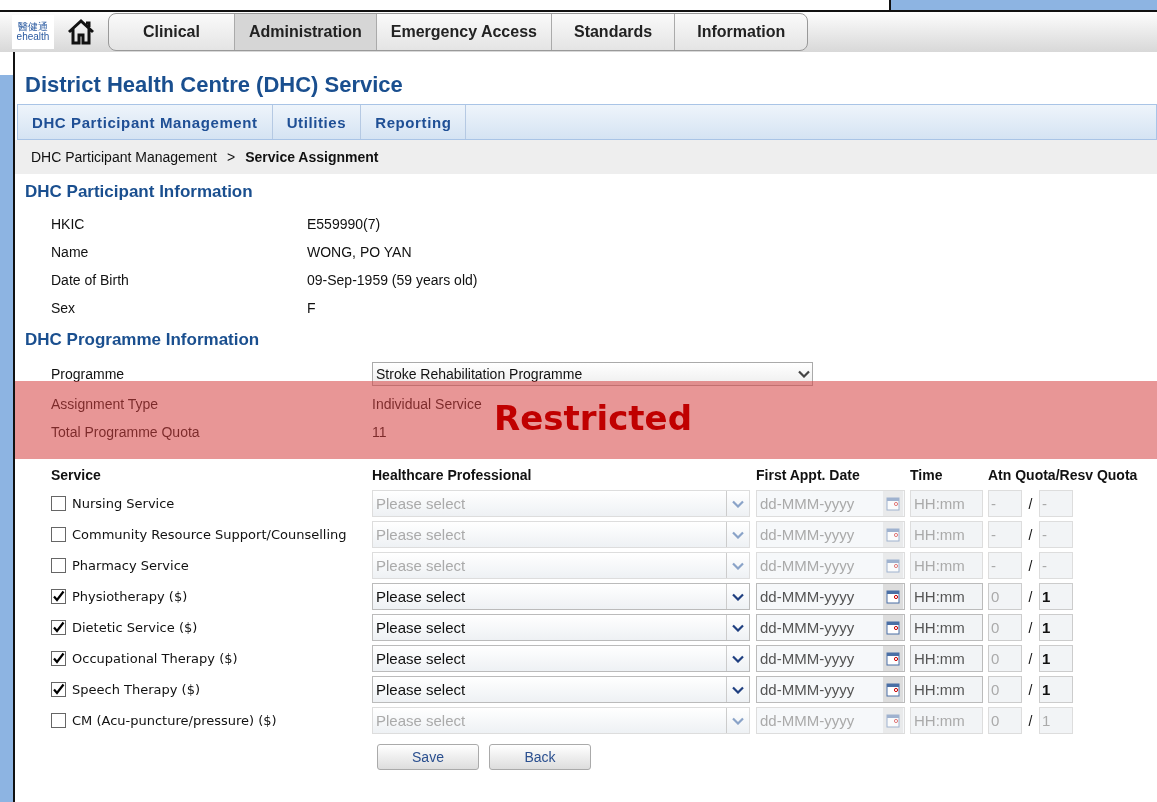 This screenshot has height=802, width=1157. What do you see at coordinates (593, 418) in the screenshot?
I see `restricted-text: Restricted` at bounding box center [593, 418].